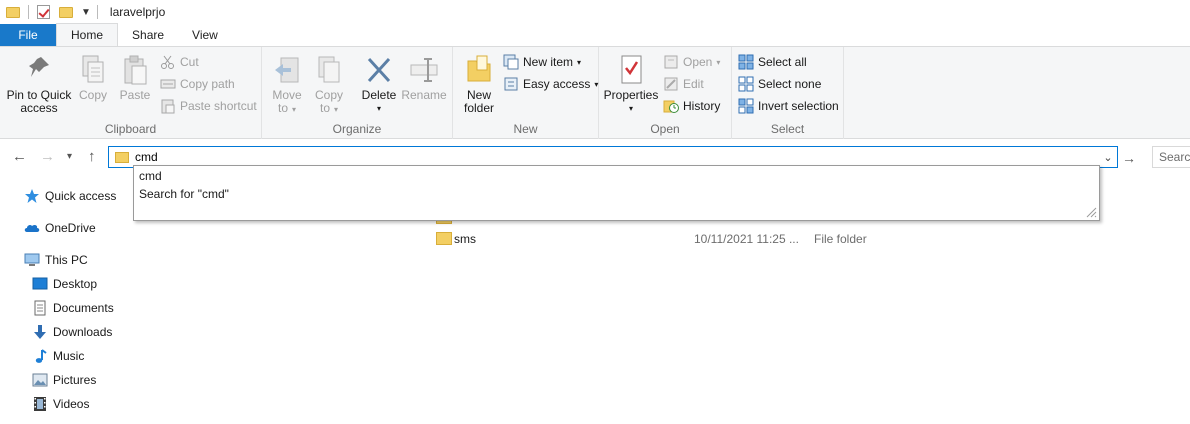  What do you see at coordinates (39, 84) in the screenshot?
I see `pin-to-quick-access-button: Pin to Quick access` at bounding box center [39, 84].